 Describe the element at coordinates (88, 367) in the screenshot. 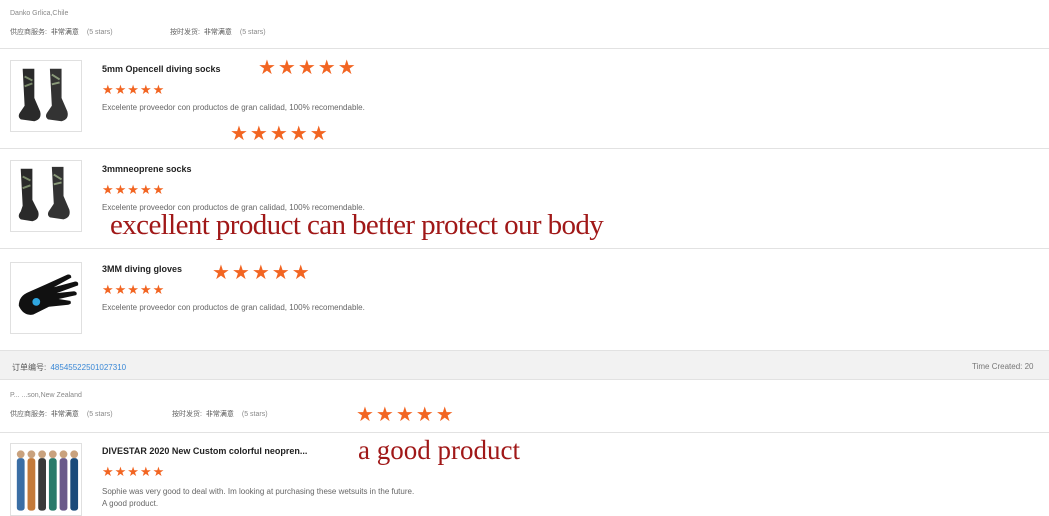

I see `order-number-link: 48545522501027310` at that location.